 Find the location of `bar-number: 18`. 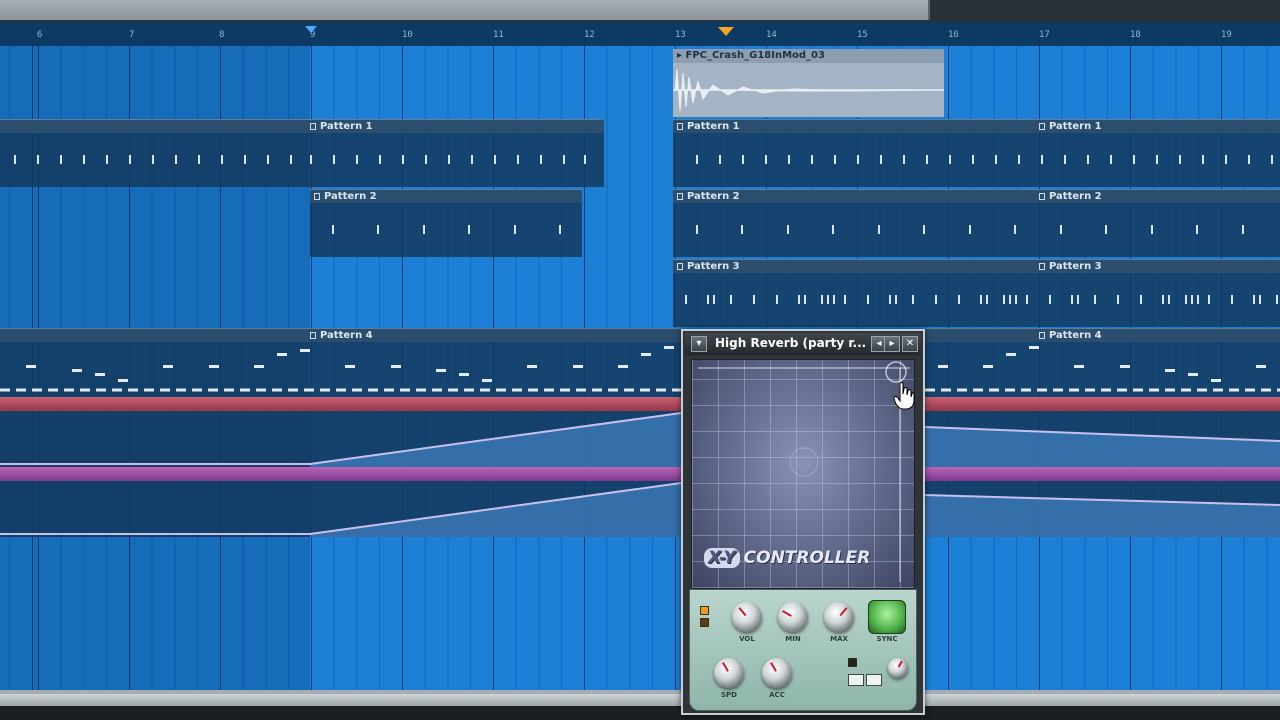

bar-number: 18 is located at coordinates (1135, 35).